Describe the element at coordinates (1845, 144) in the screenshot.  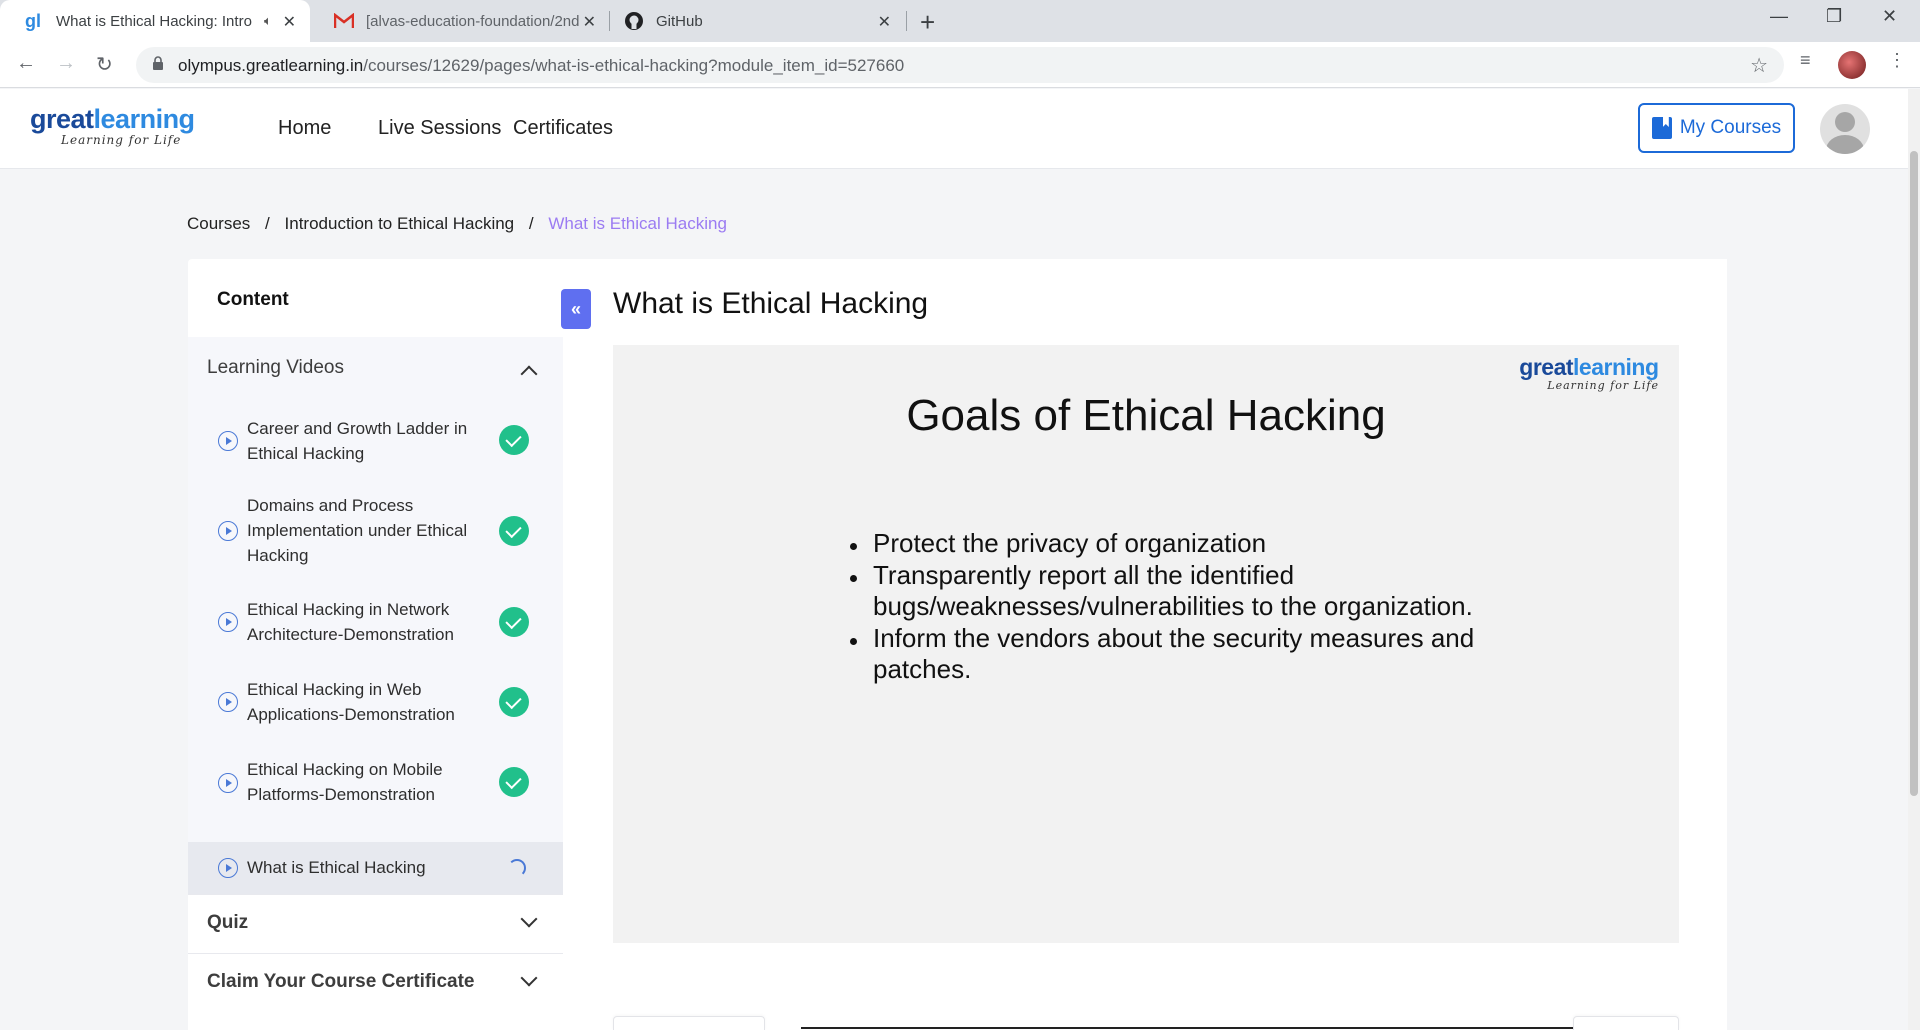
I see `avatar-body` at that location.